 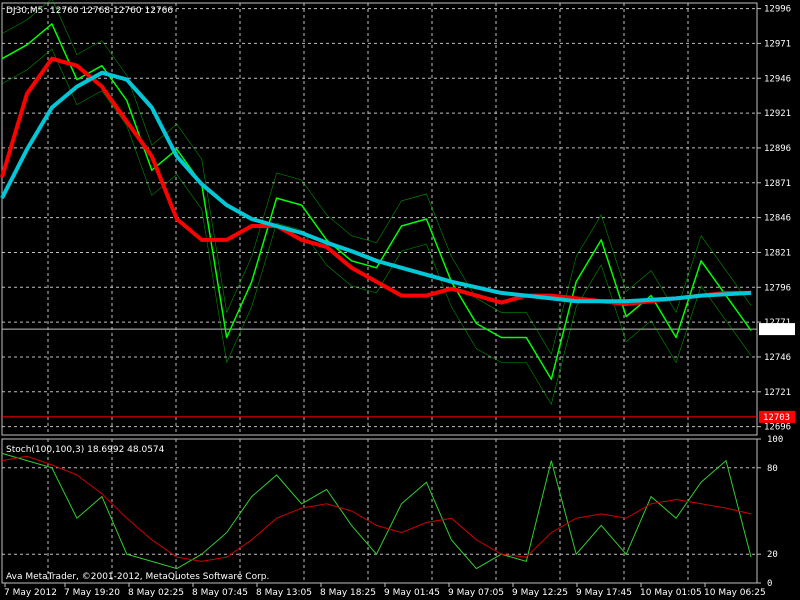 I want to click on time-tick-label: 10 May 06:25, so click(x=735, y=593).